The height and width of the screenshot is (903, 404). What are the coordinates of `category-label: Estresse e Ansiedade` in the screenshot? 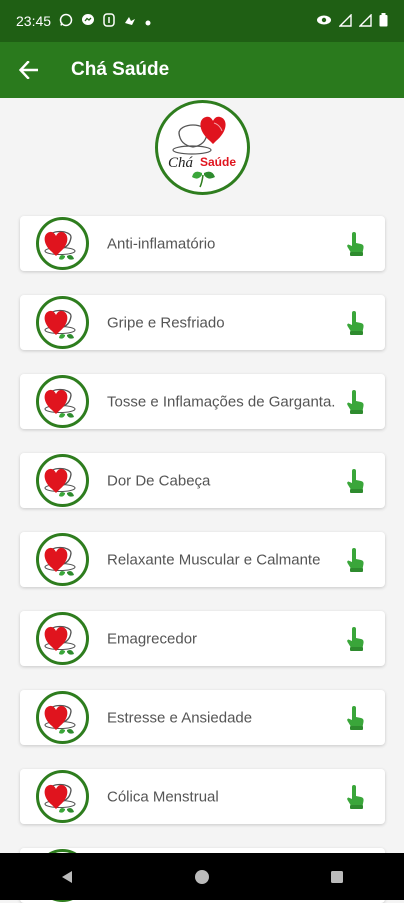 It's located at (180, 717).